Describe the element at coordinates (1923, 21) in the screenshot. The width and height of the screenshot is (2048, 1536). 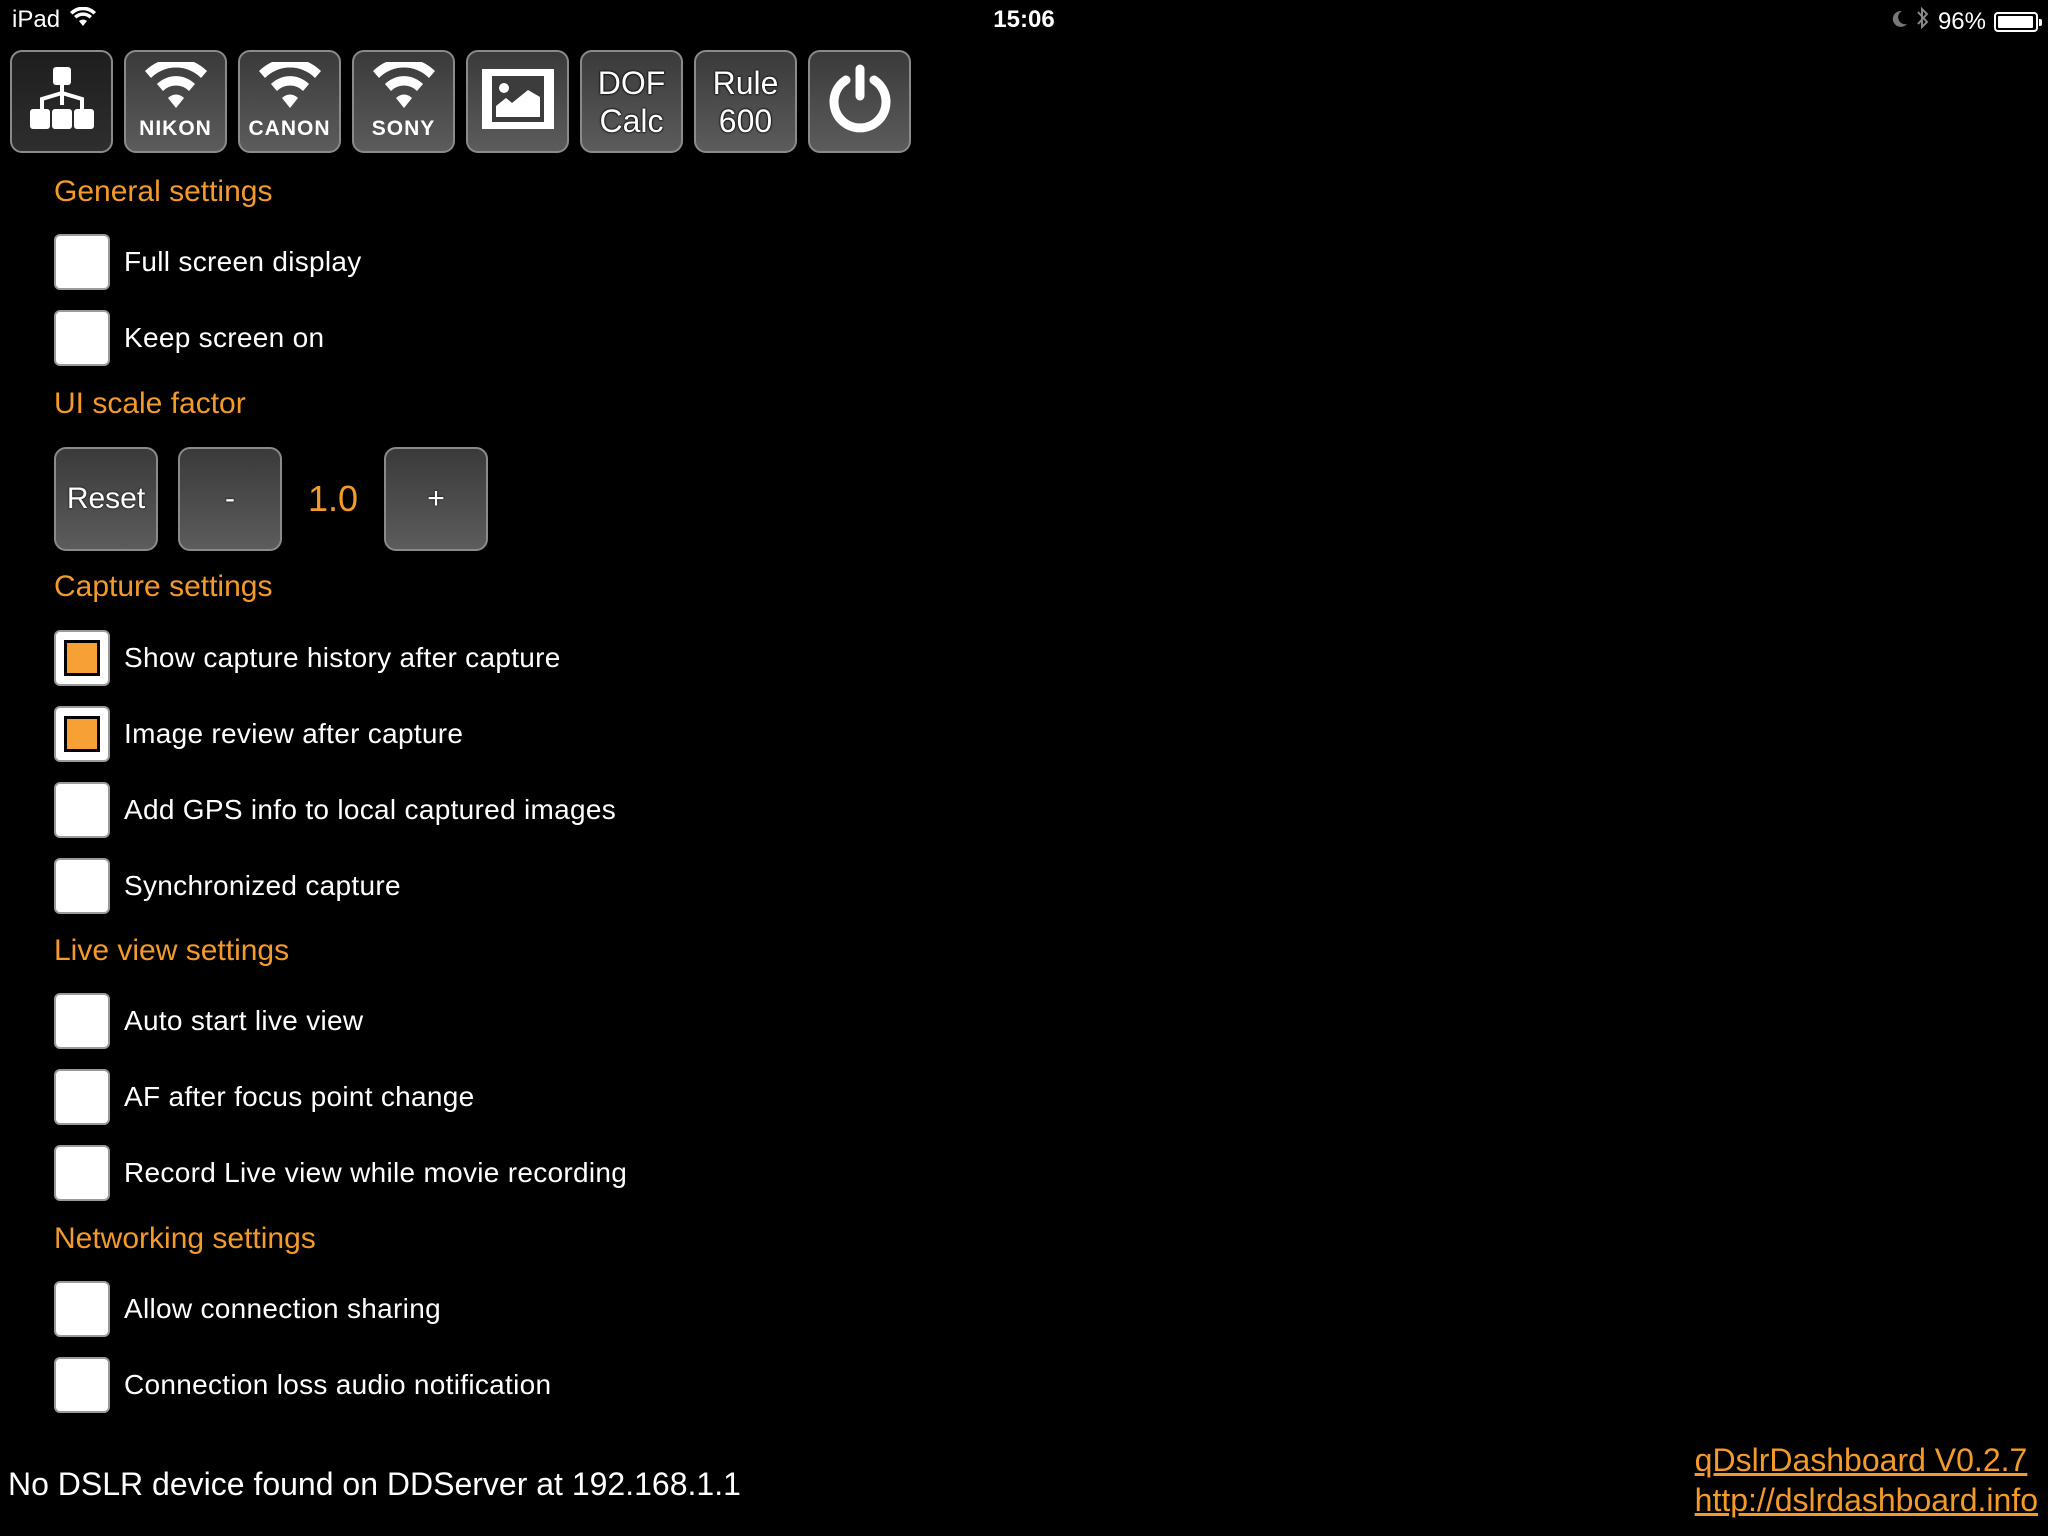
I see `bluetooth-icon` at that location.